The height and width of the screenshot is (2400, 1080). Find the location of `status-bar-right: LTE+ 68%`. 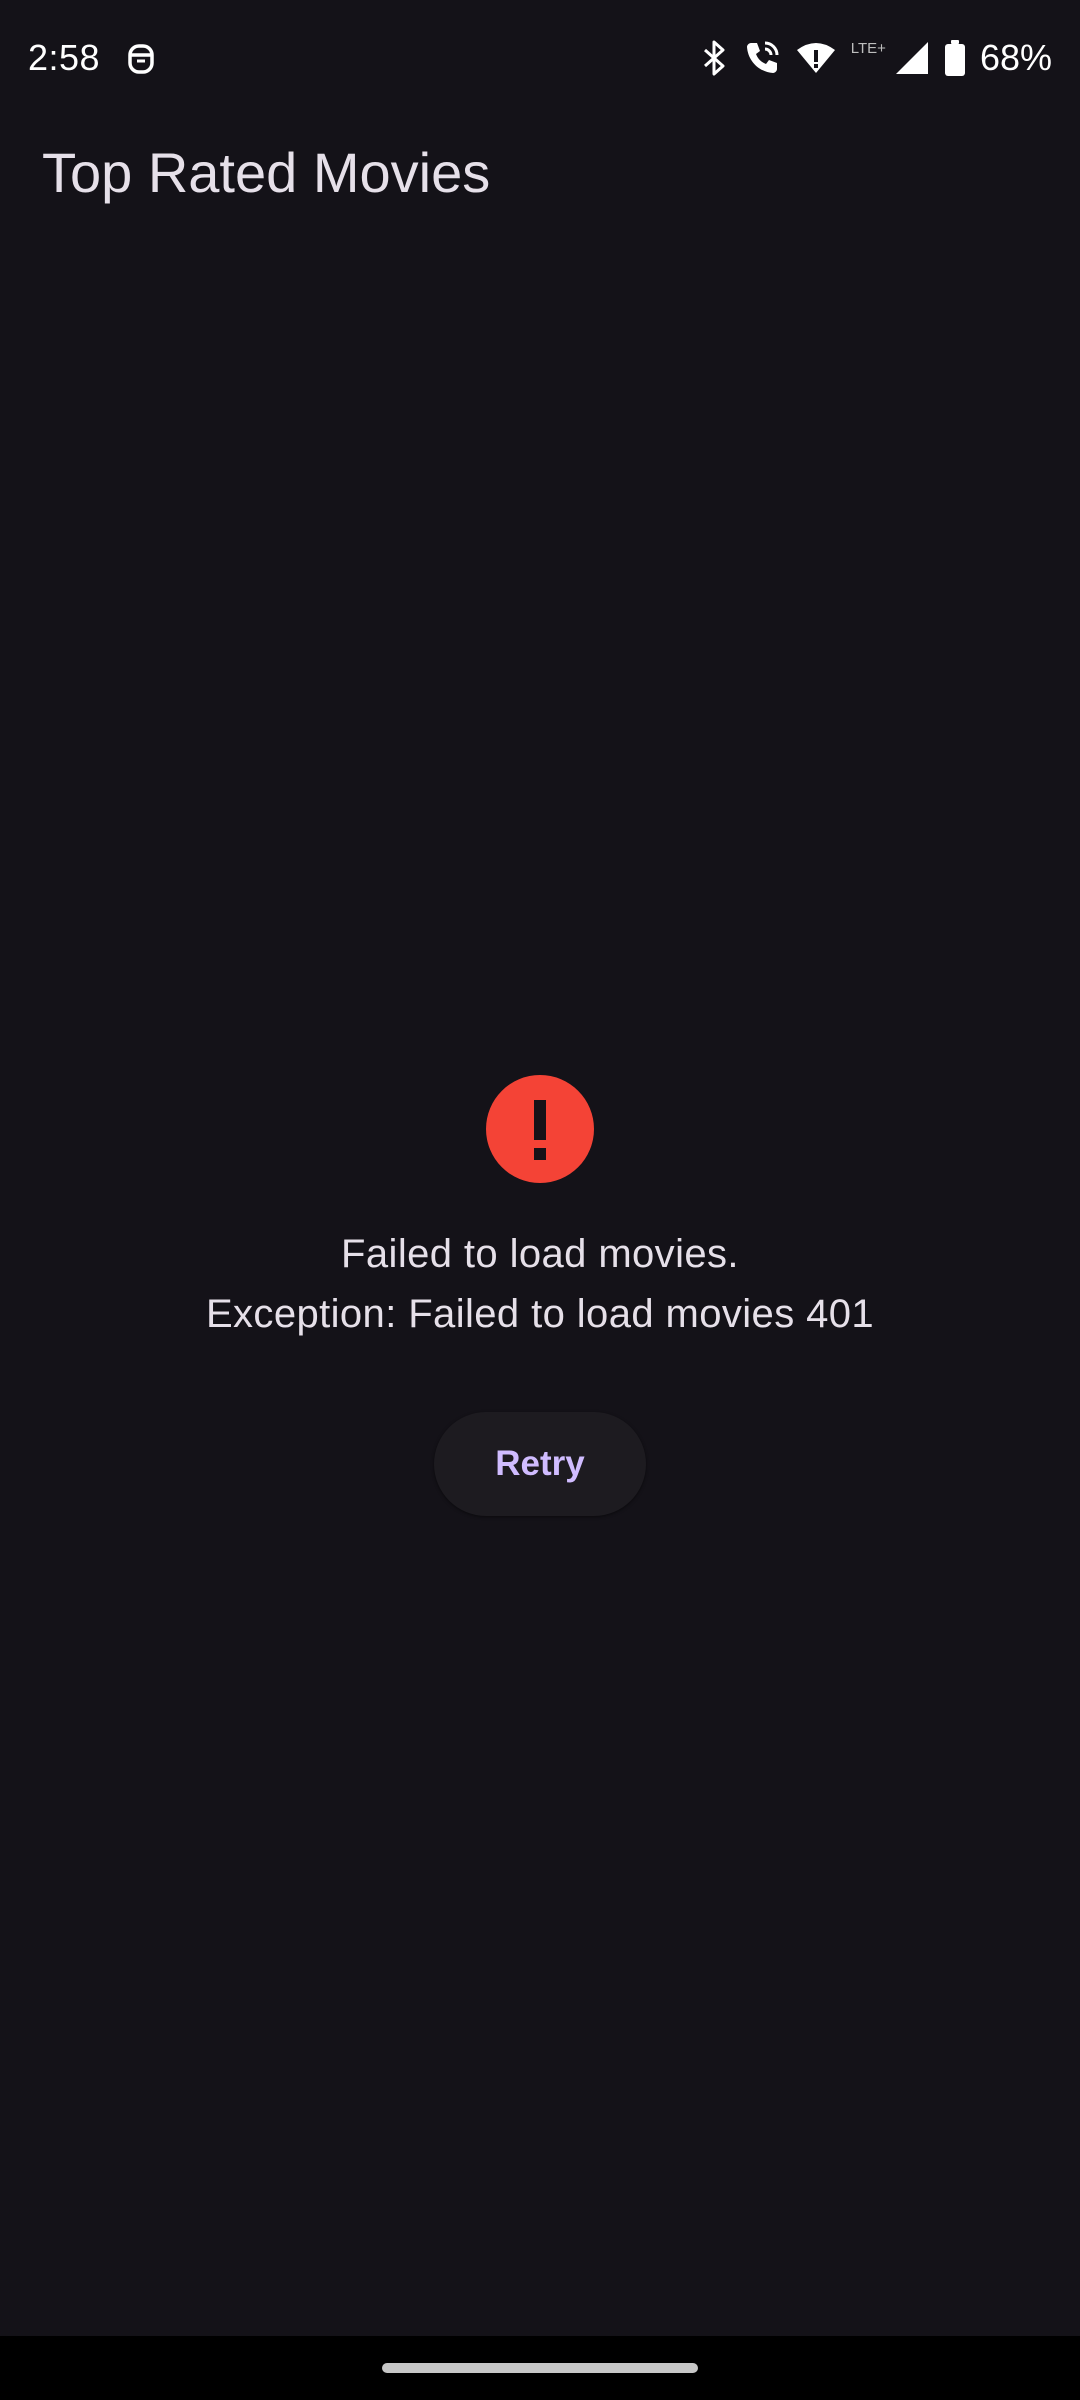

status-bar-right: LTE+ 68% is located at coordinates (876, 58).